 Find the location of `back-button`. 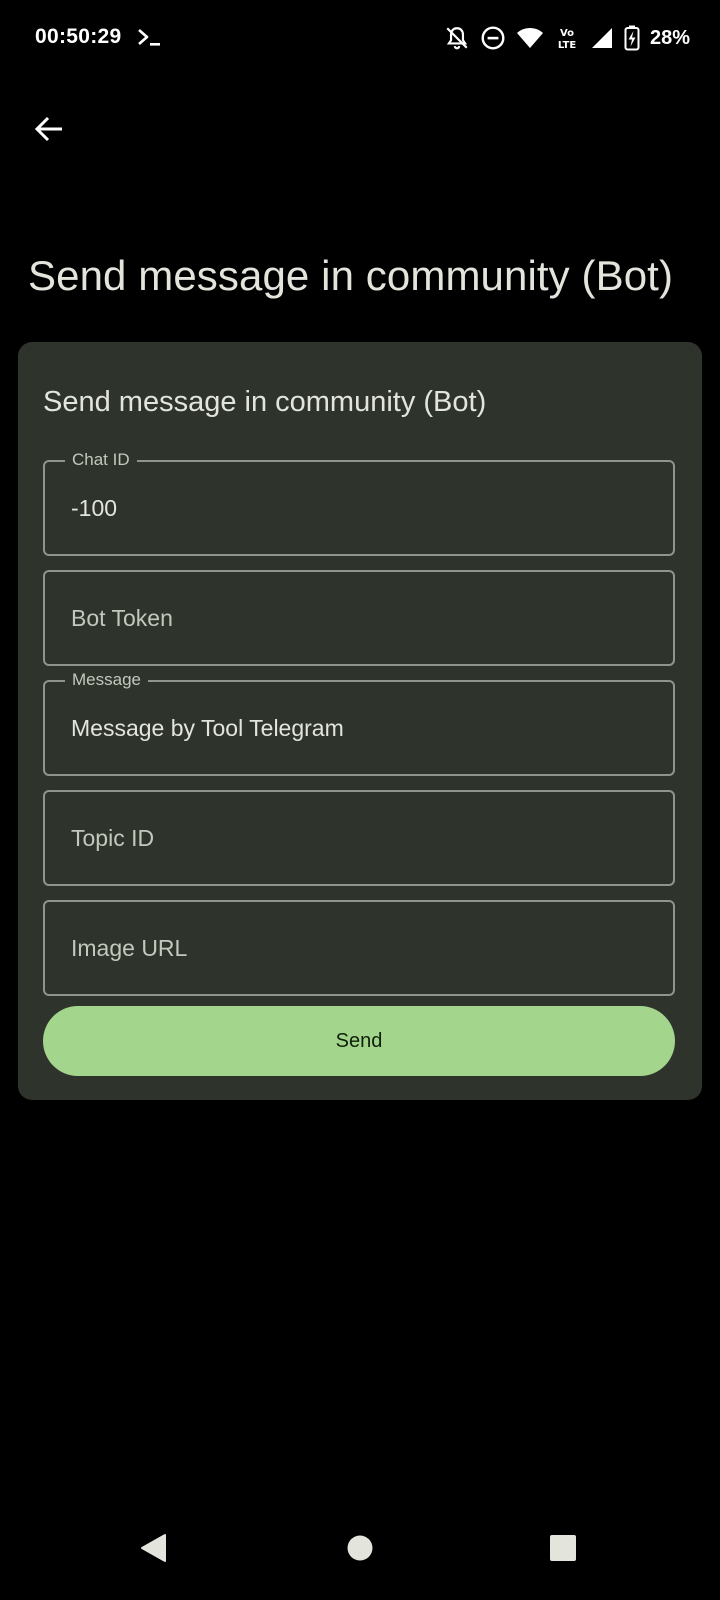

back-button is located at coordinates (49, 131).